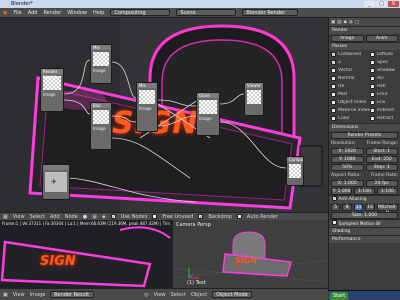 Image resolution: width=400 pixels, height=300 pixels. I want to click on world-icon: ◍, so click(351, 22).